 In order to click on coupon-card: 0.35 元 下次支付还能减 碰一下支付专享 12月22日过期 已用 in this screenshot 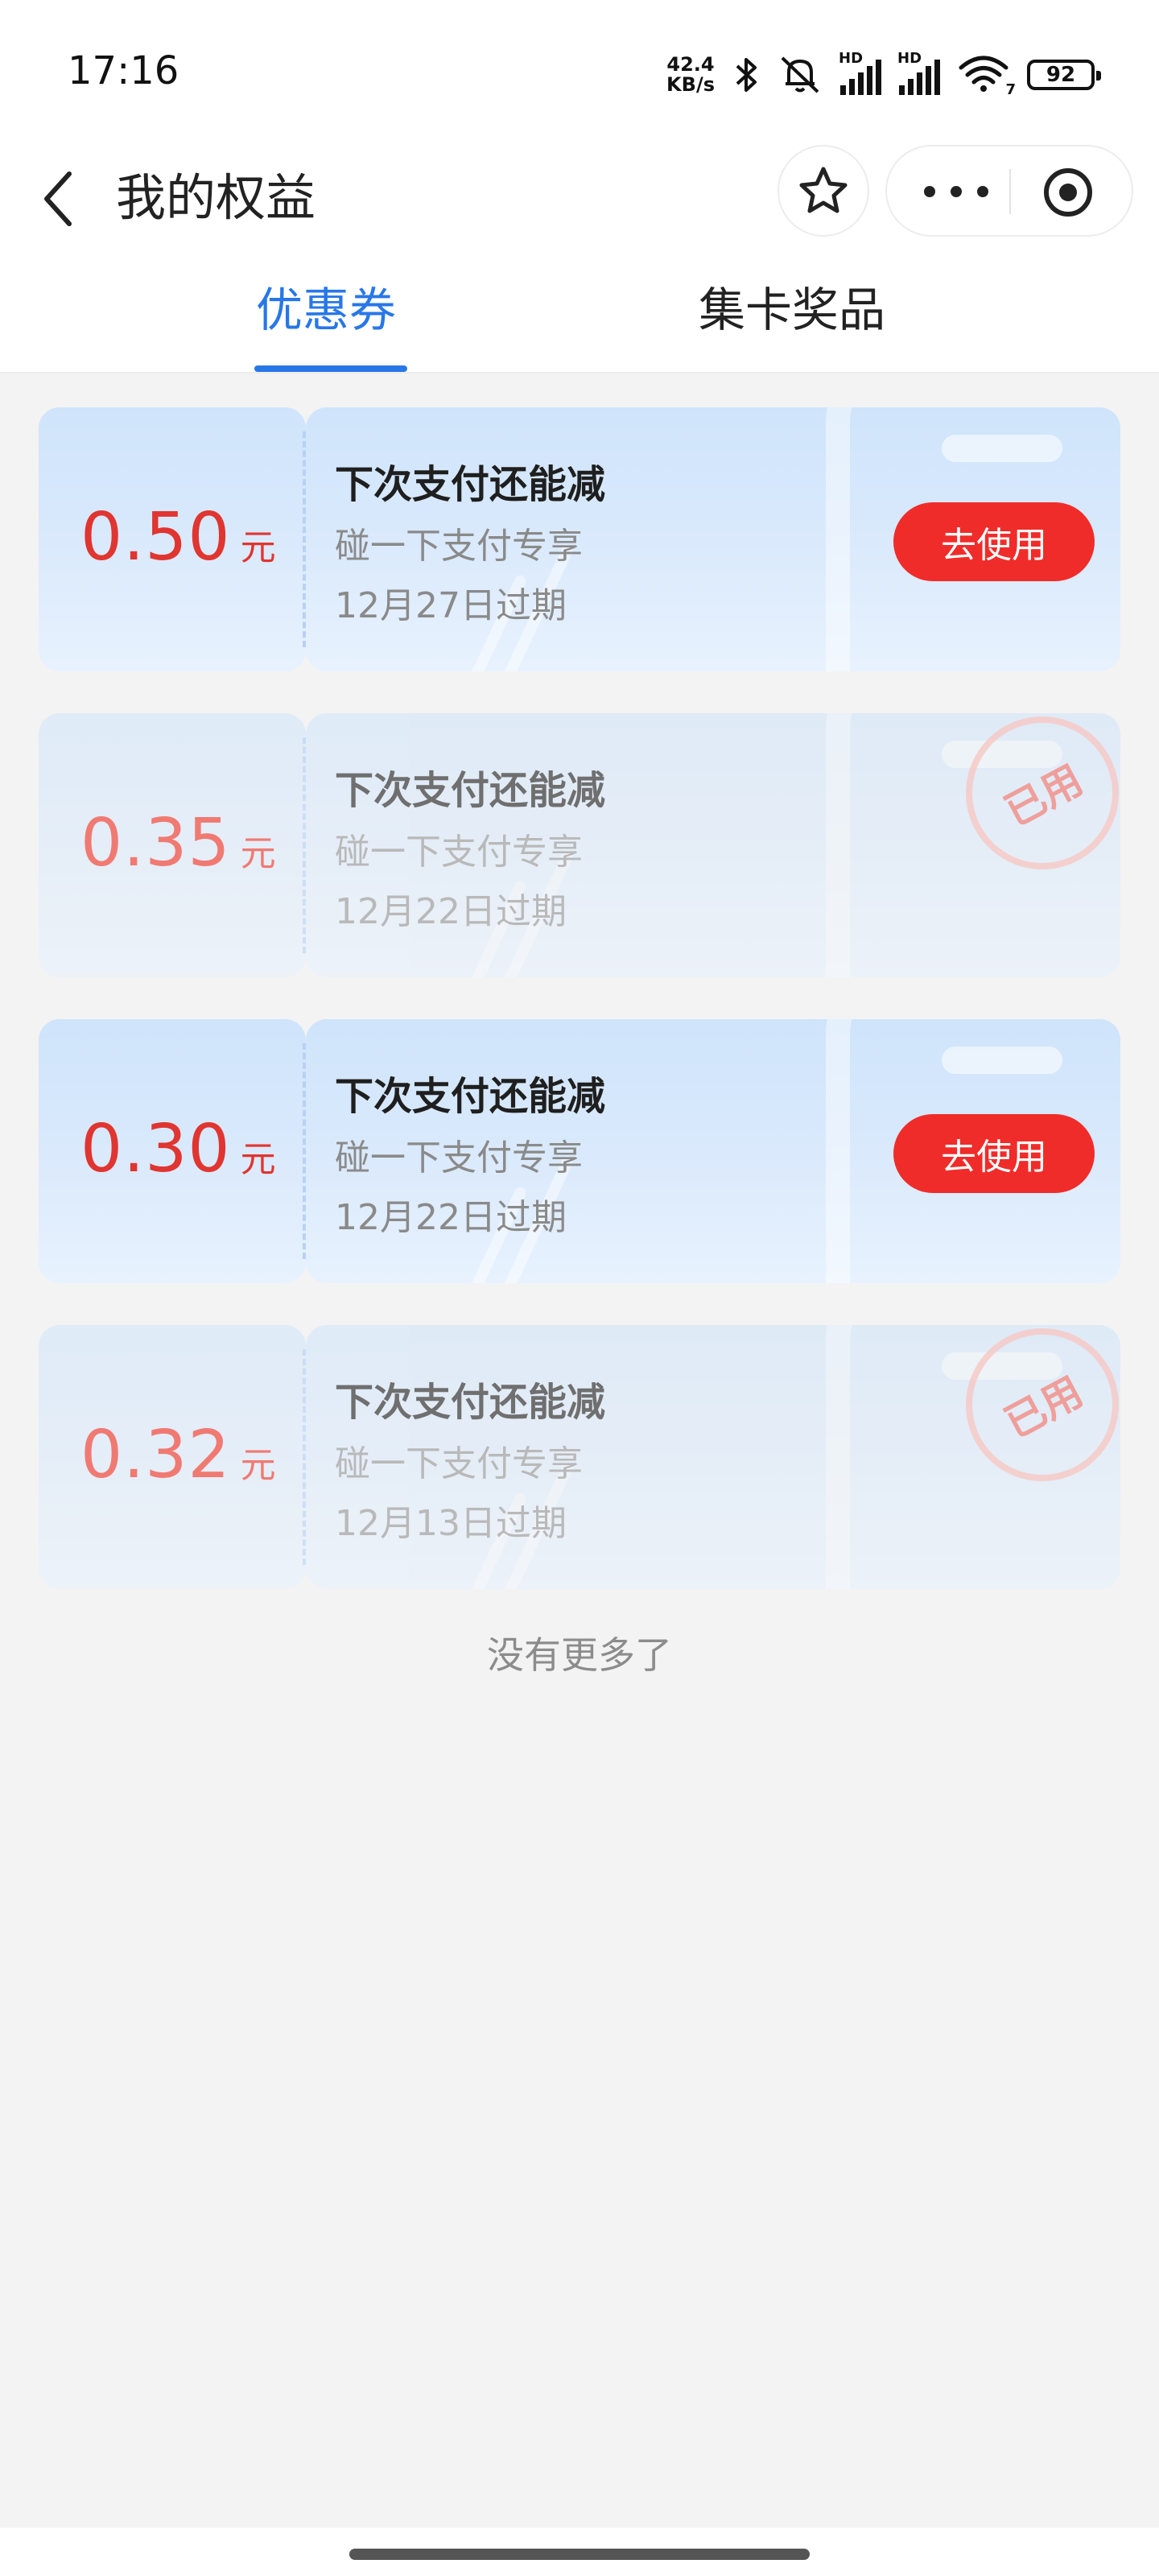, I will do `click(579, 845)`.